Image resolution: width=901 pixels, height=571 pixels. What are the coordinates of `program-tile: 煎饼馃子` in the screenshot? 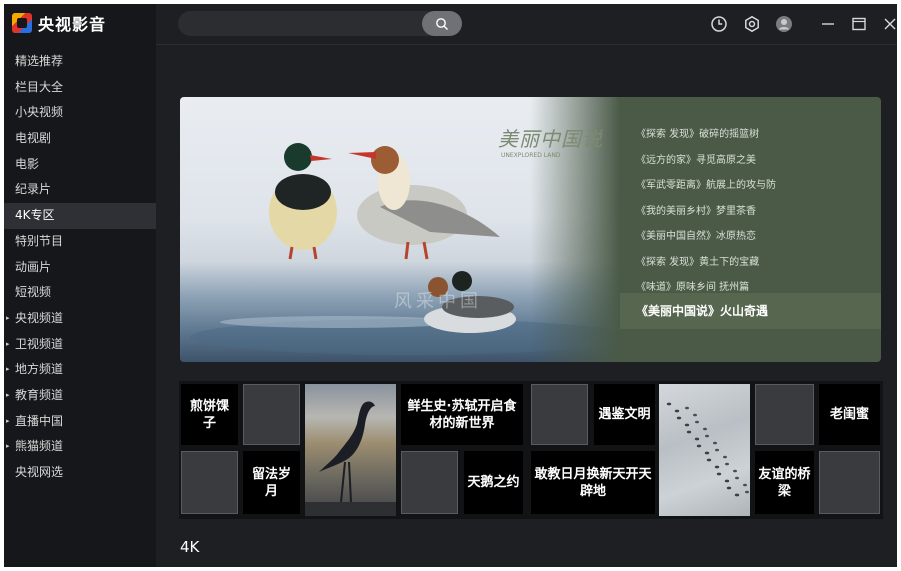 It's located at (209, 414).